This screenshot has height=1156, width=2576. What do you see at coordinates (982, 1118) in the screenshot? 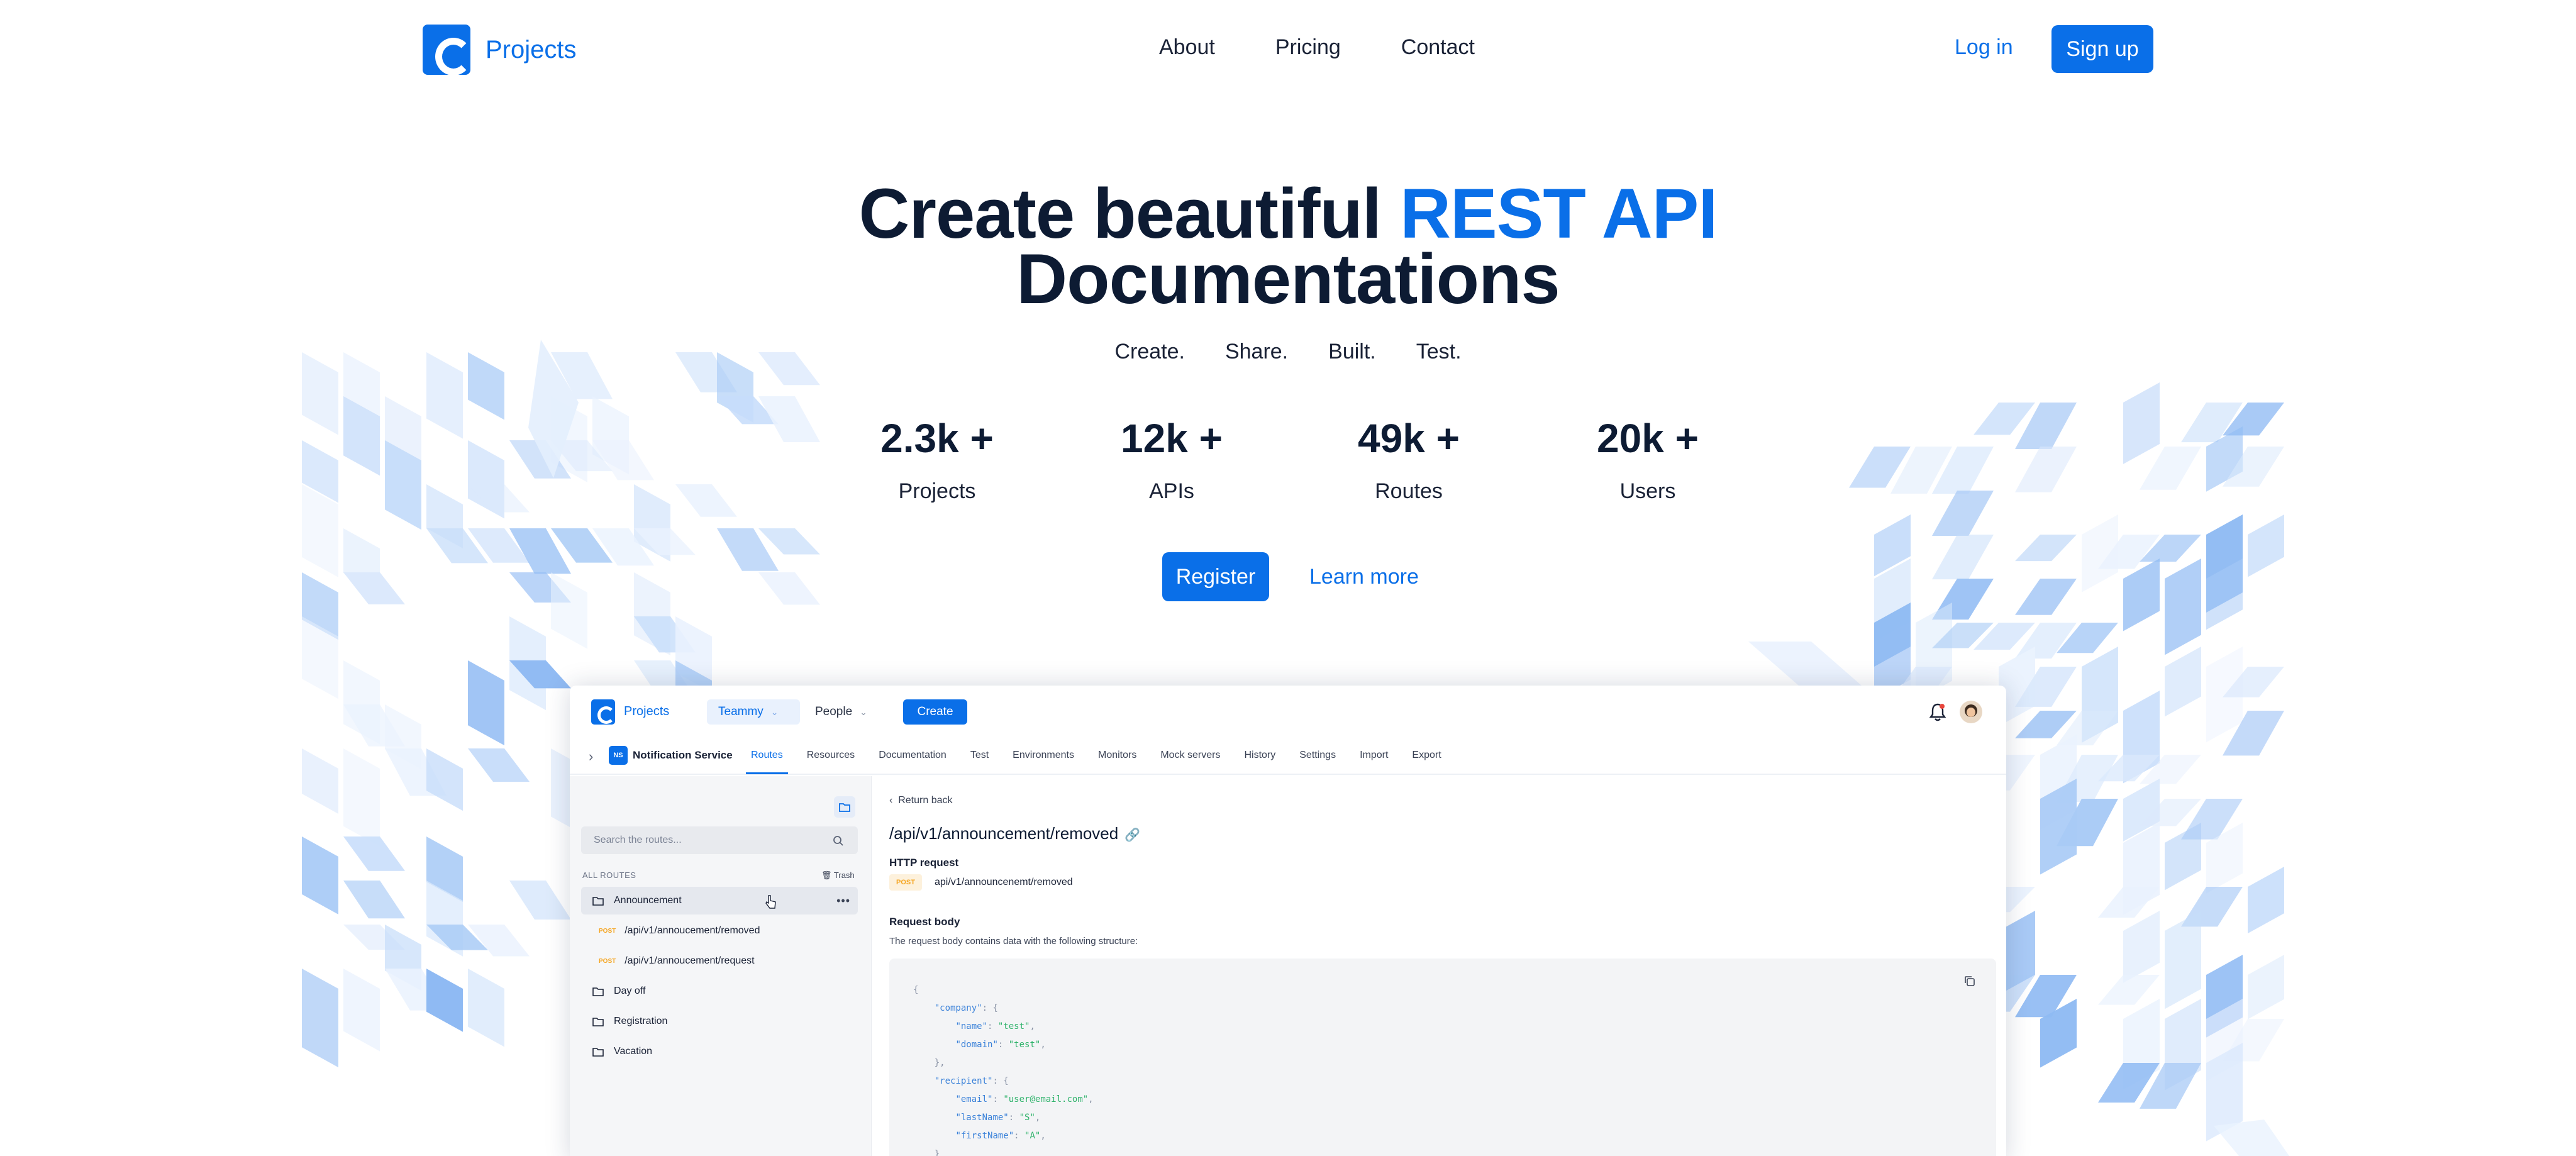
I see `code-token: "lastName"` at bounding box center [982, 1118].